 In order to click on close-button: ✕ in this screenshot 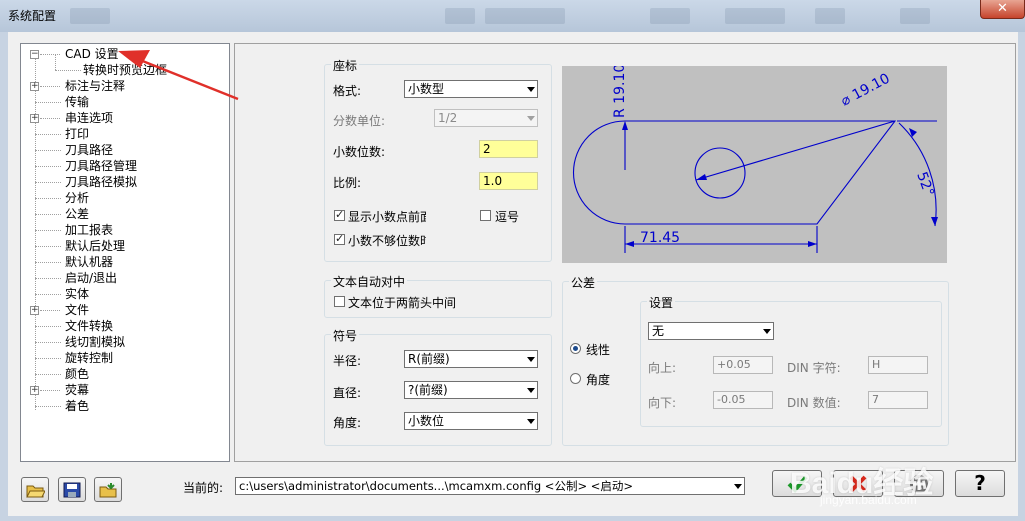, I will do `click(1002, 9)`.